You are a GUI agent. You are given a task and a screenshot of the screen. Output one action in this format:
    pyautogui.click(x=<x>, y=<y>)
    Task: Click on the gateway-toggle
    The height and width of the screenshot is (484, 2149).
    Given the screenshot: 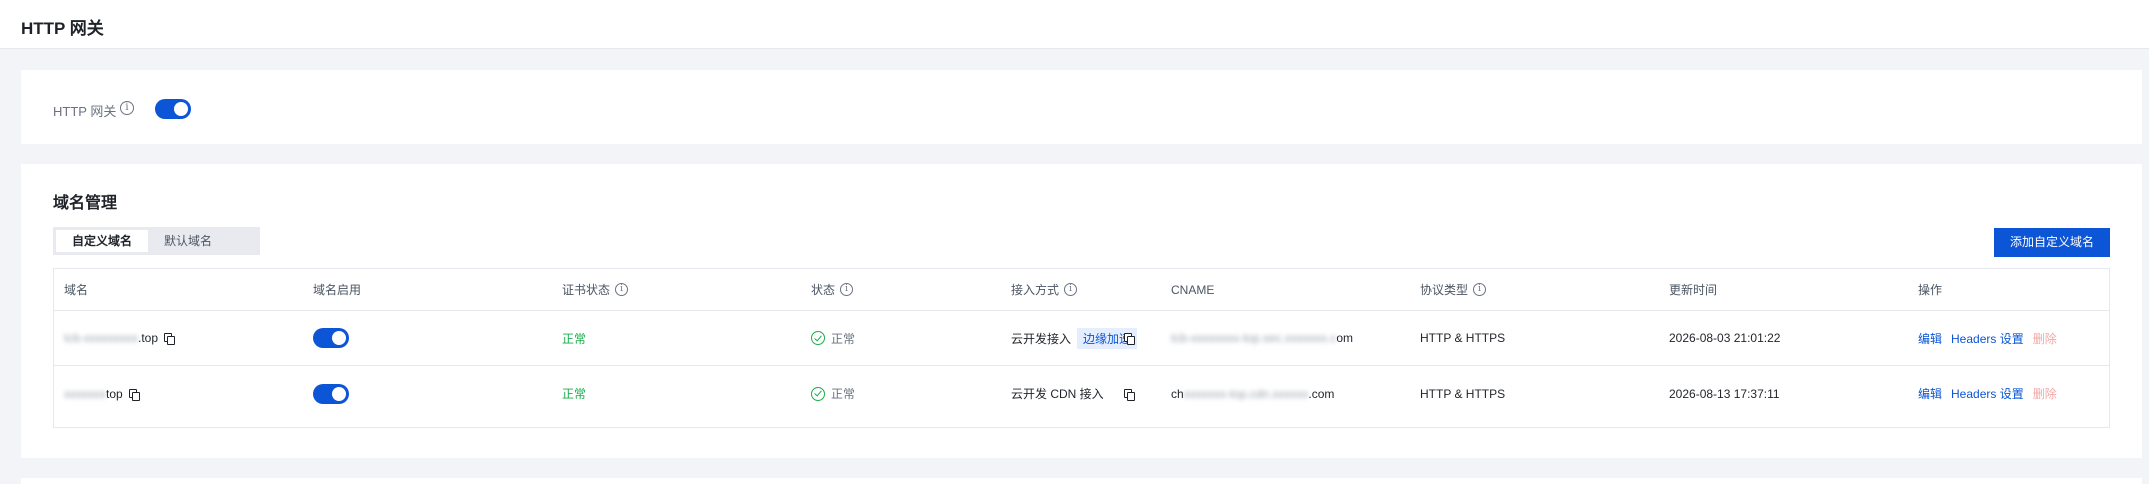 What is the action you would take?
    pyautogui.click(x=173, y=109)
    